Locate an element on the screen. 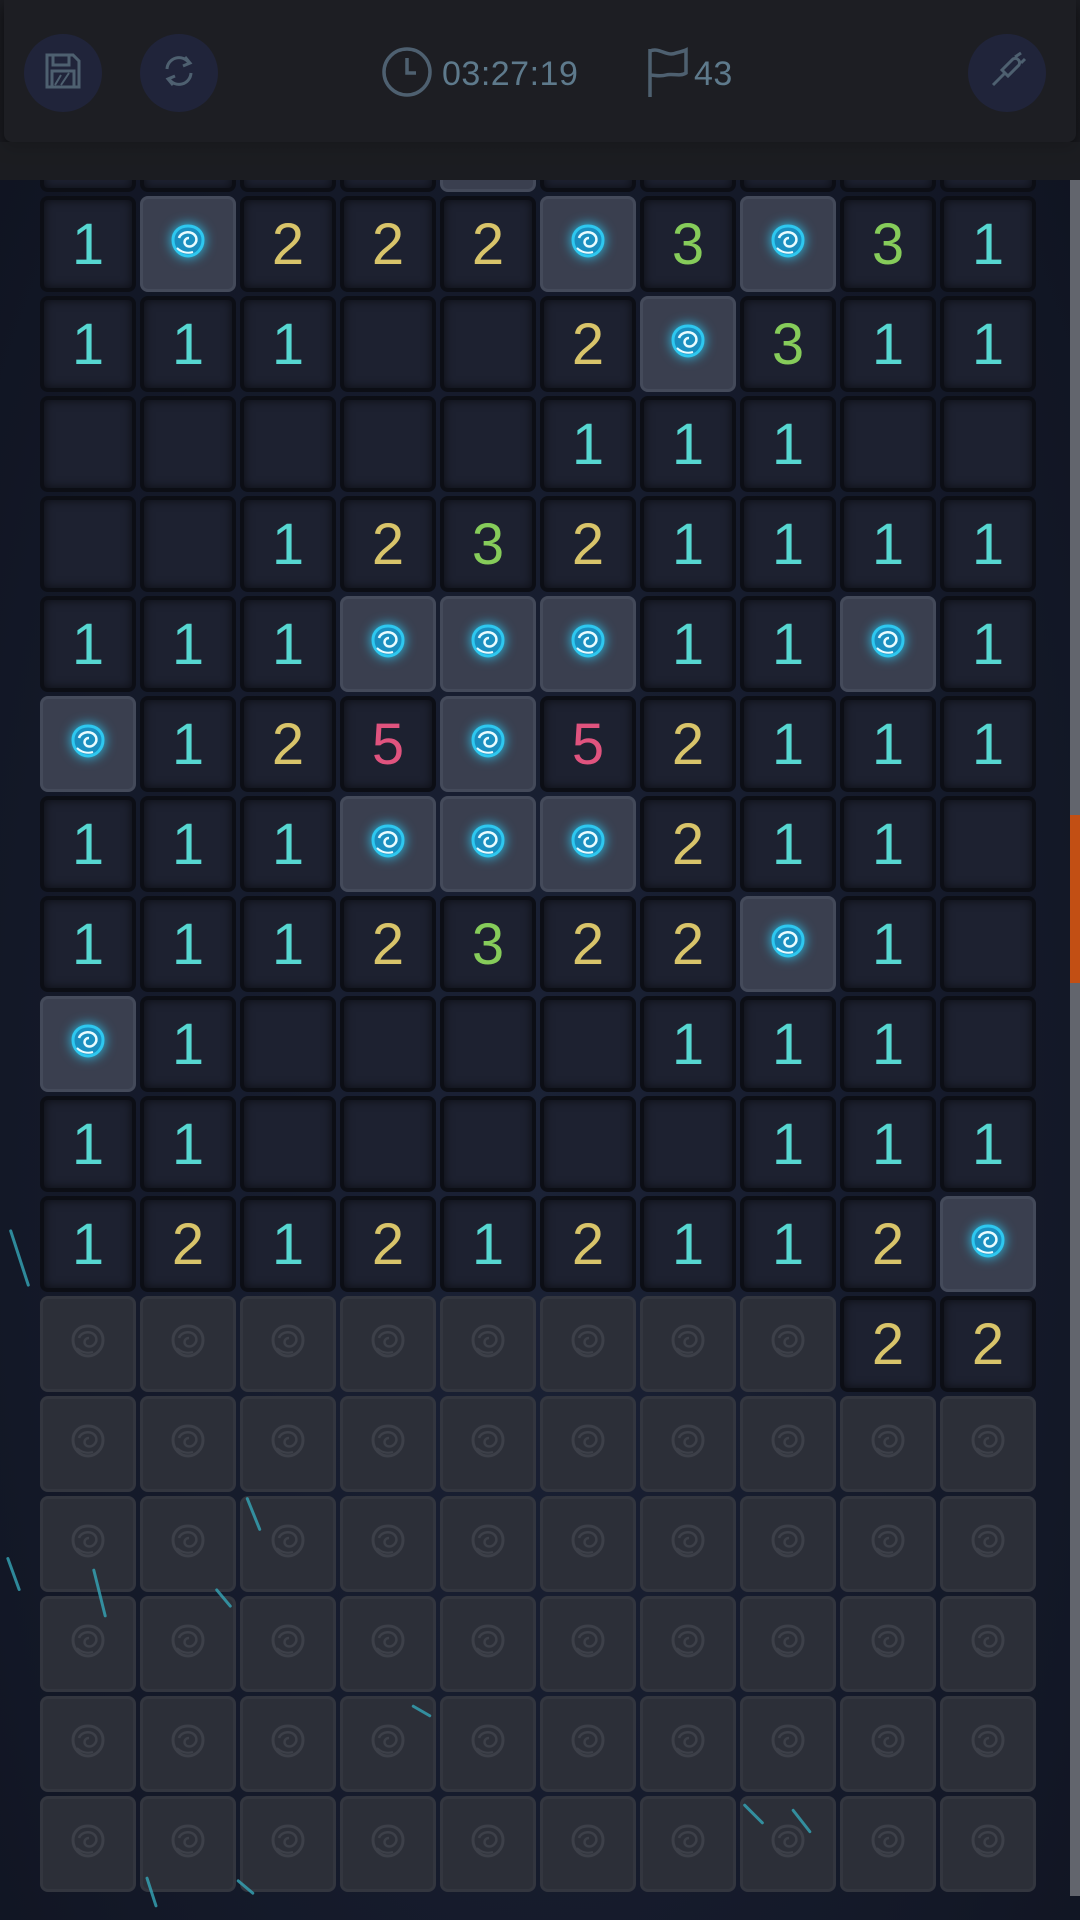  dig-mode-button is located at coordinates (1007, 73).